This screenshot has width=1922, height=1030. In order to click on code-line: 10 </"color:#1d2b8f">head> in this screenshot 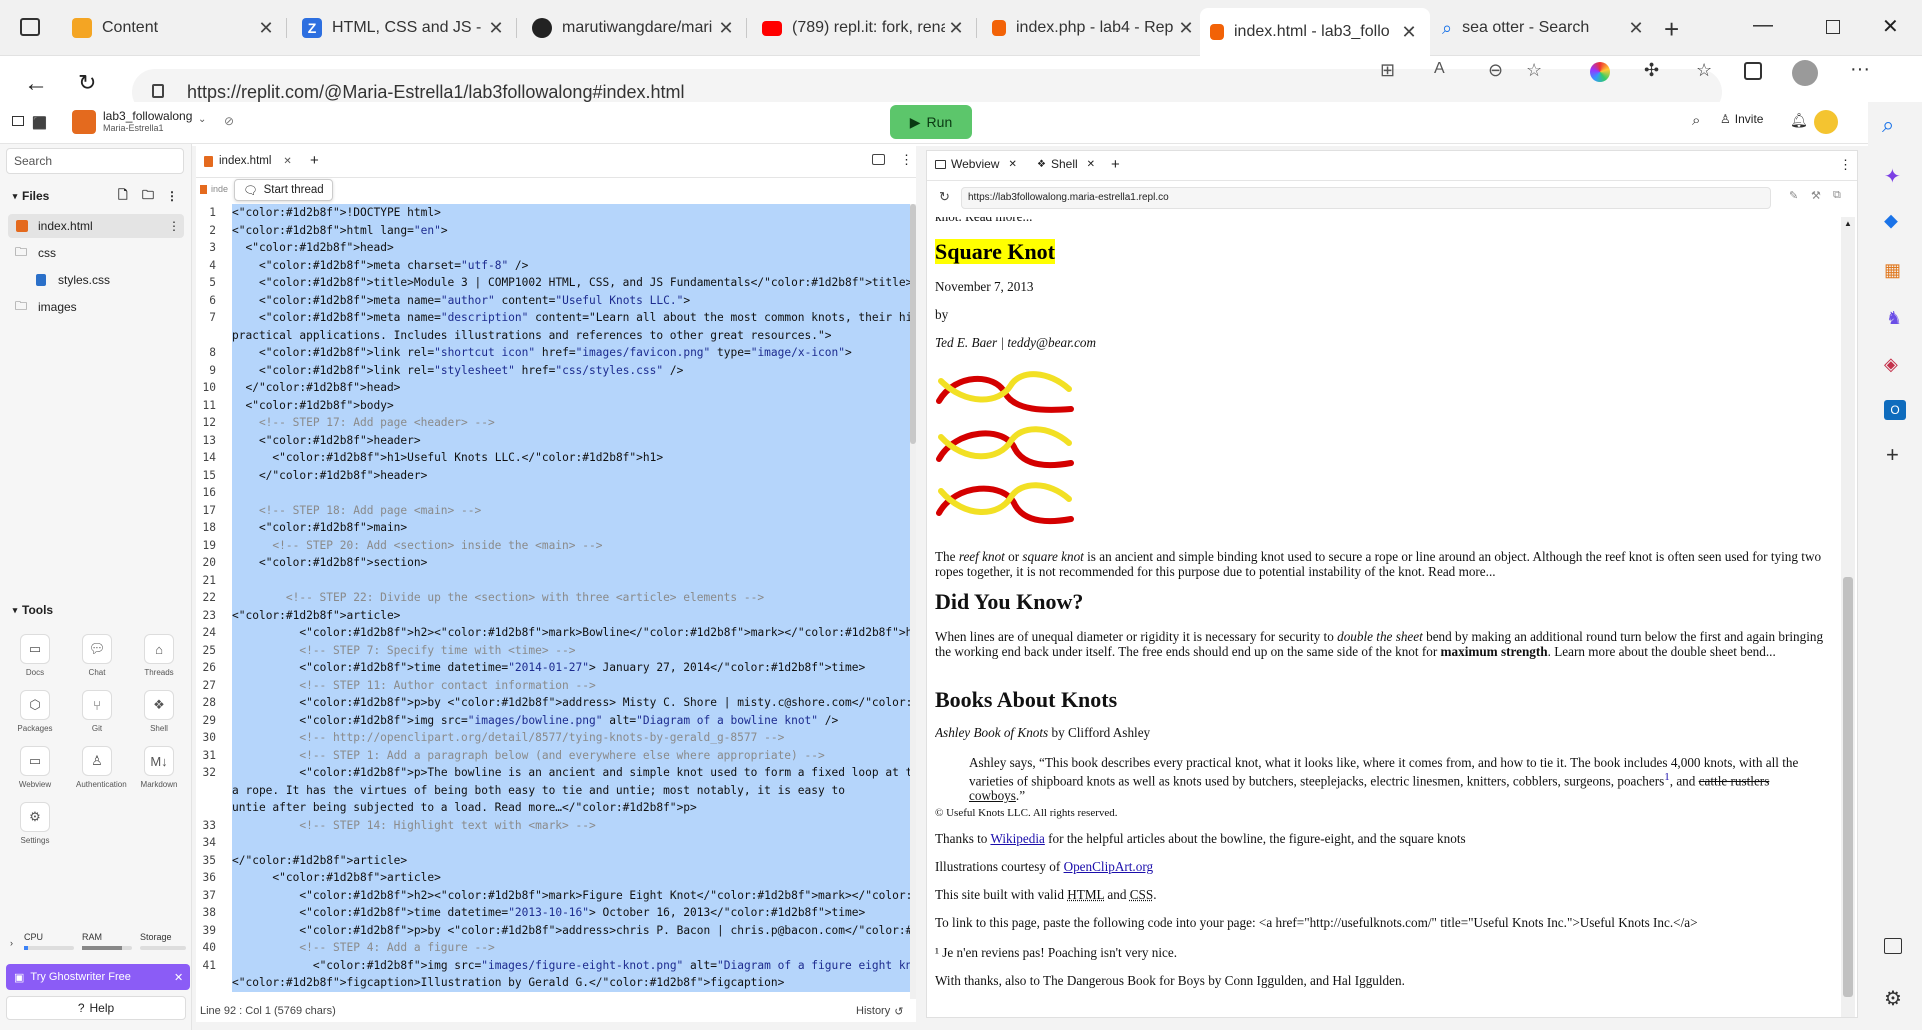, I will do `click(556, 388)`.